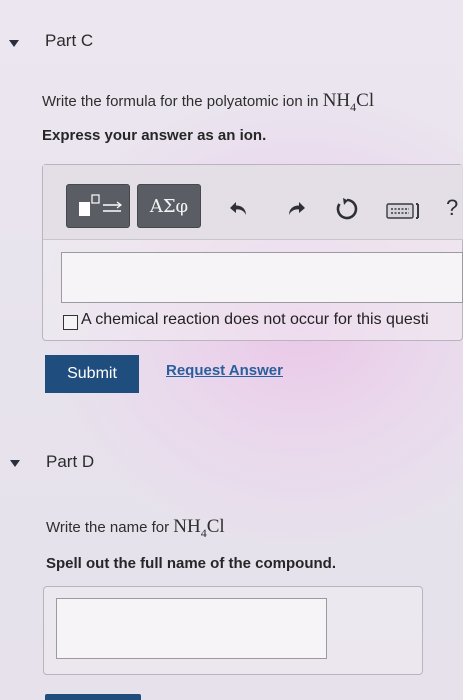  I want to click on undo-icon, so click(238, 208).